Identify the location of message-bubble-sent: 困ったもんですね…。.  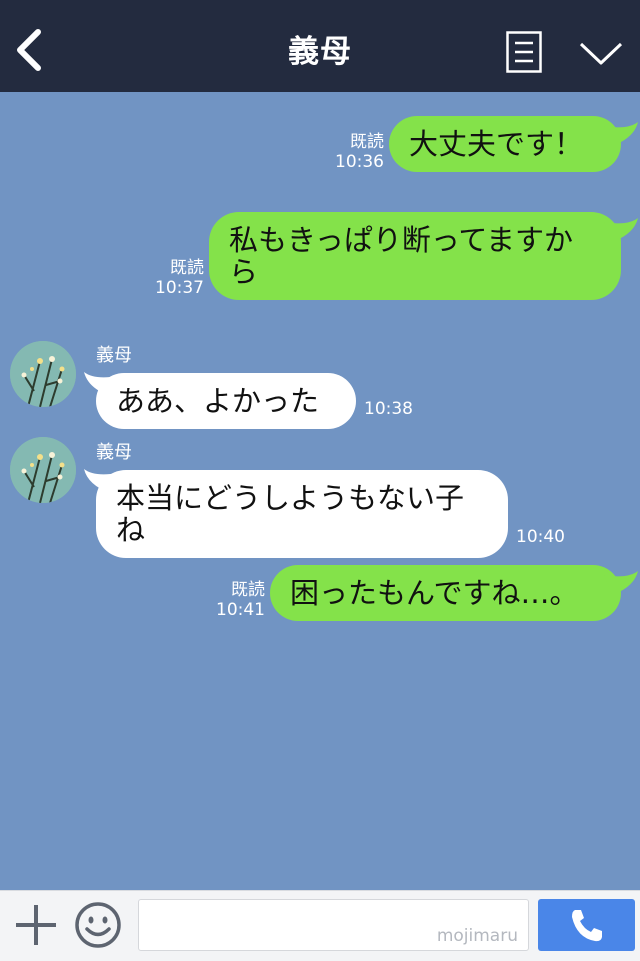
(445, 593).